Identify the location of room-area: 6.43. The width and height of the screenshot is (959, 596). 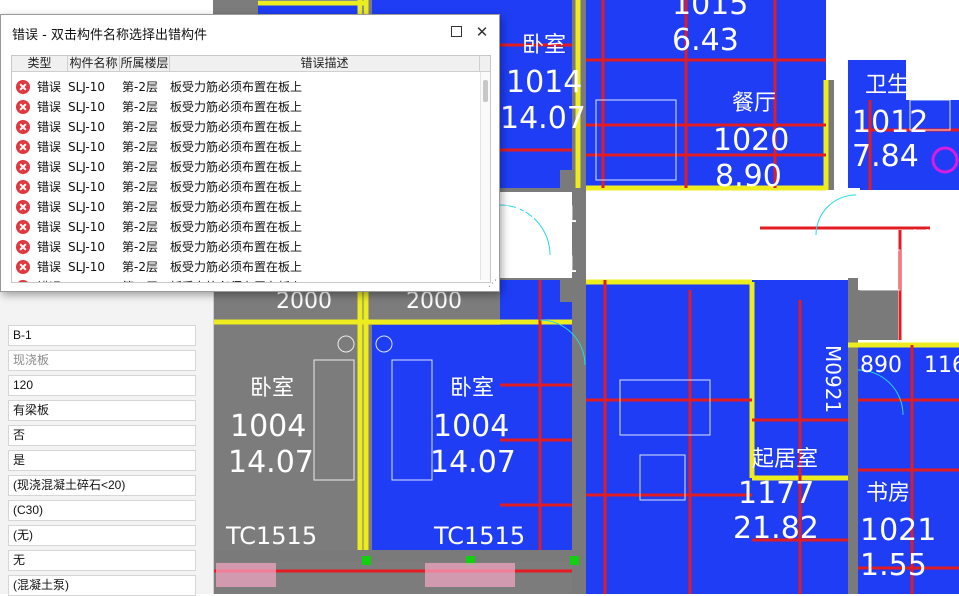
(705, 40).